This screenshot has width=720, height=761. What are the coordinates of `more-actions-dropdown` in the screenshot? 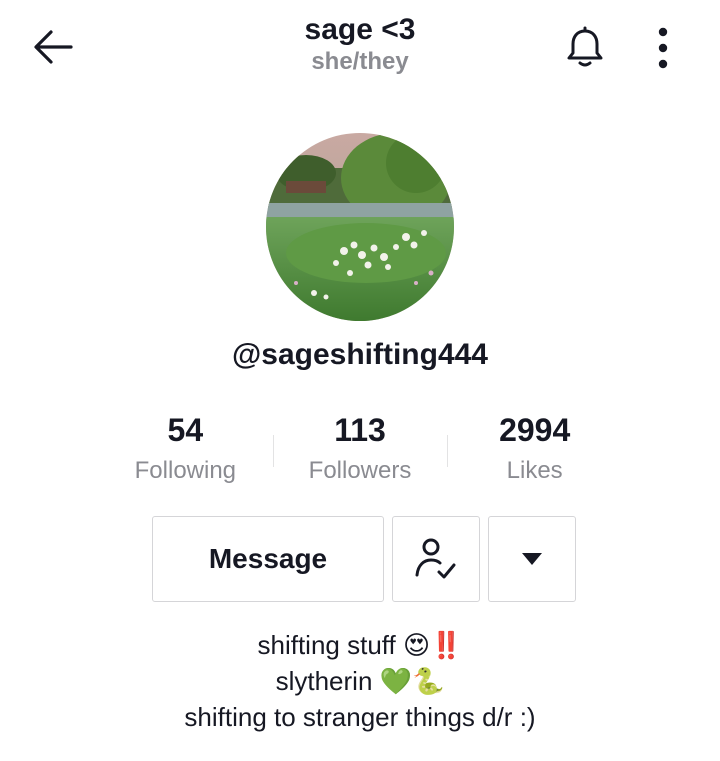 It's located at (532, 559).